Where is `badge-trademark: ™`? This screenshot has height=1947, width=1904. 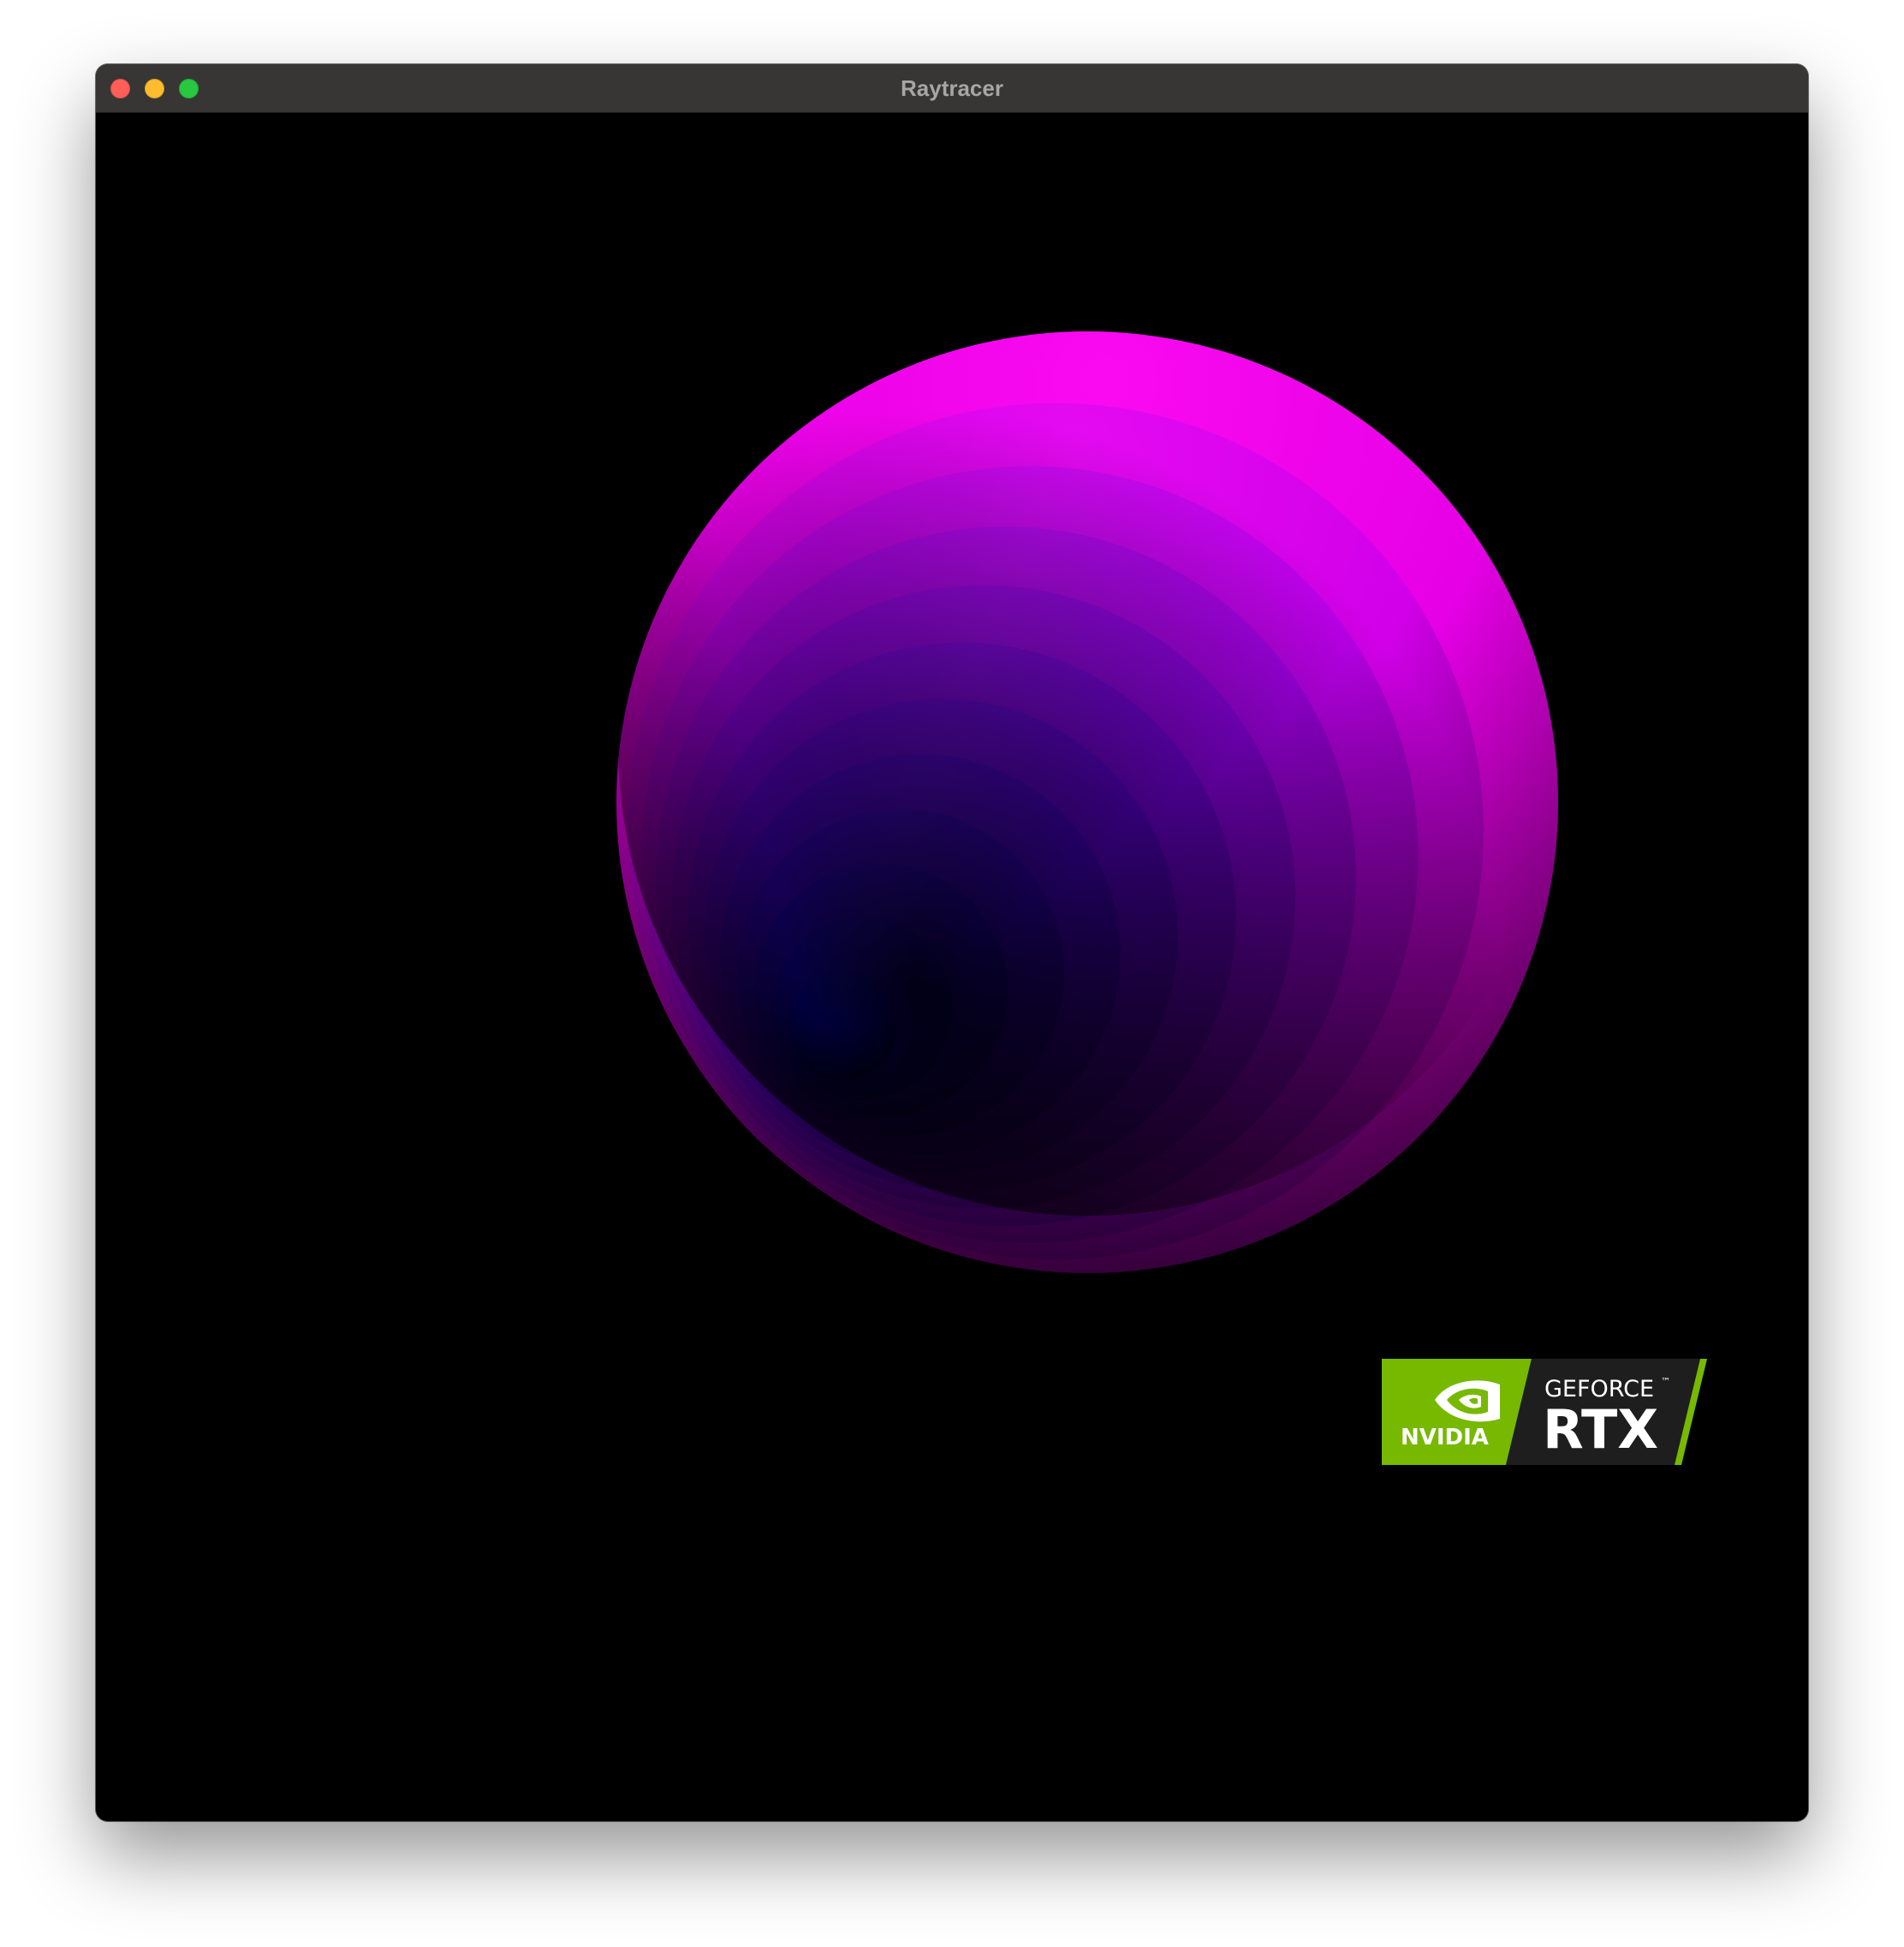 badge-trademark: ™ is located at coordinates (1666, 1381).